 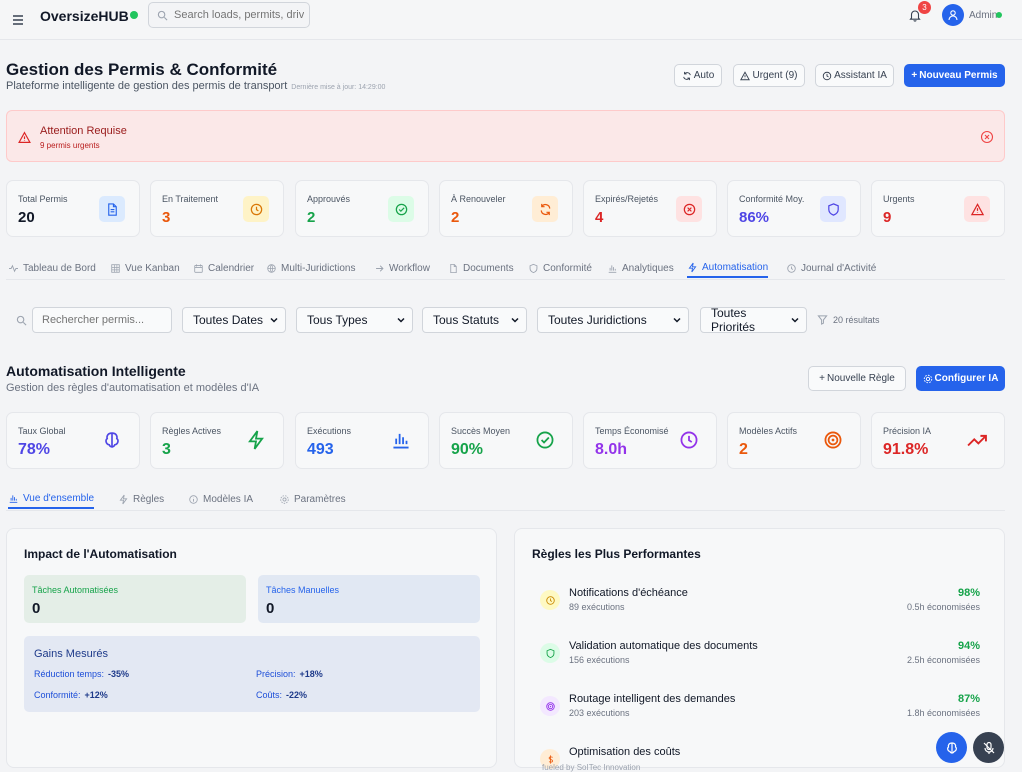 I want to click on auto-button: Auto, so click(x=698, y=75).